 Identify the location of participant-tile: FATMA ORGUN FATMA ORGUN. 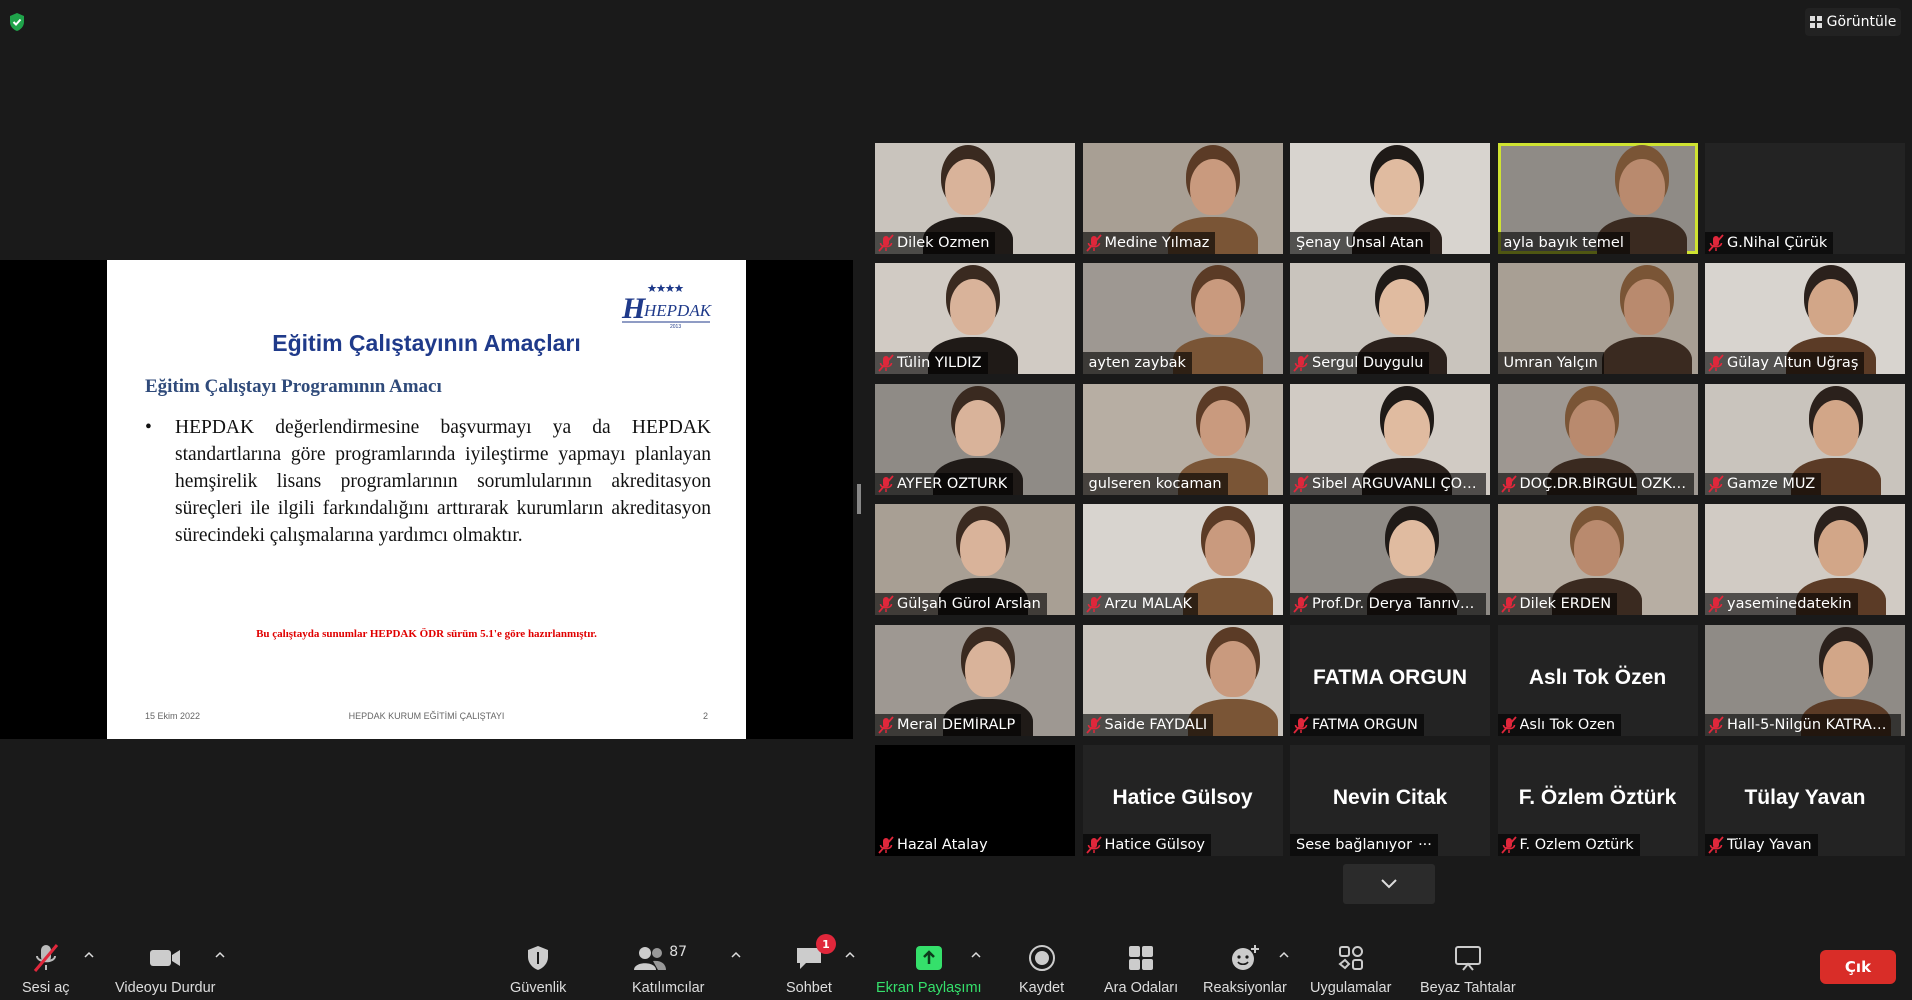
(1390, 680).